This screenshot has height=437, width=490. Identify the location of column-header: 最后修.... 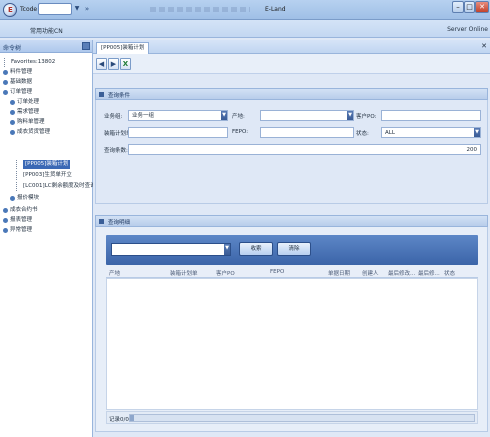
(429, 273).